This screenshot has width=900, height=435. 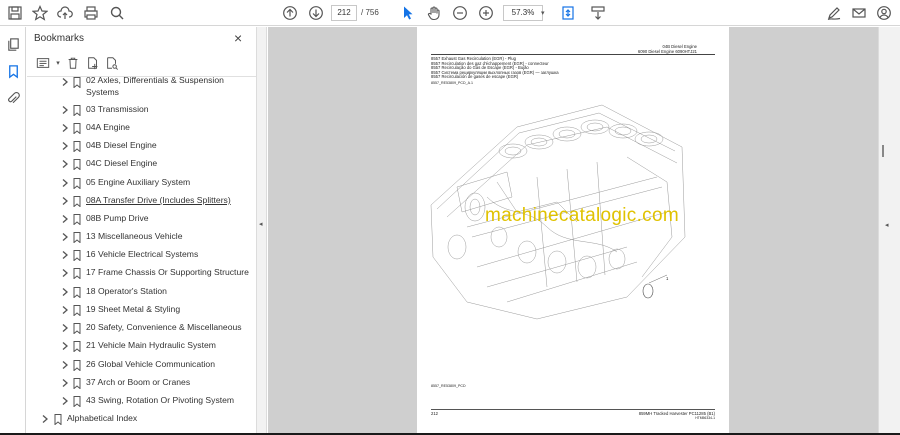 I want to click on bookmark-label: Alphabetical Index, so click(x=102, y=418).